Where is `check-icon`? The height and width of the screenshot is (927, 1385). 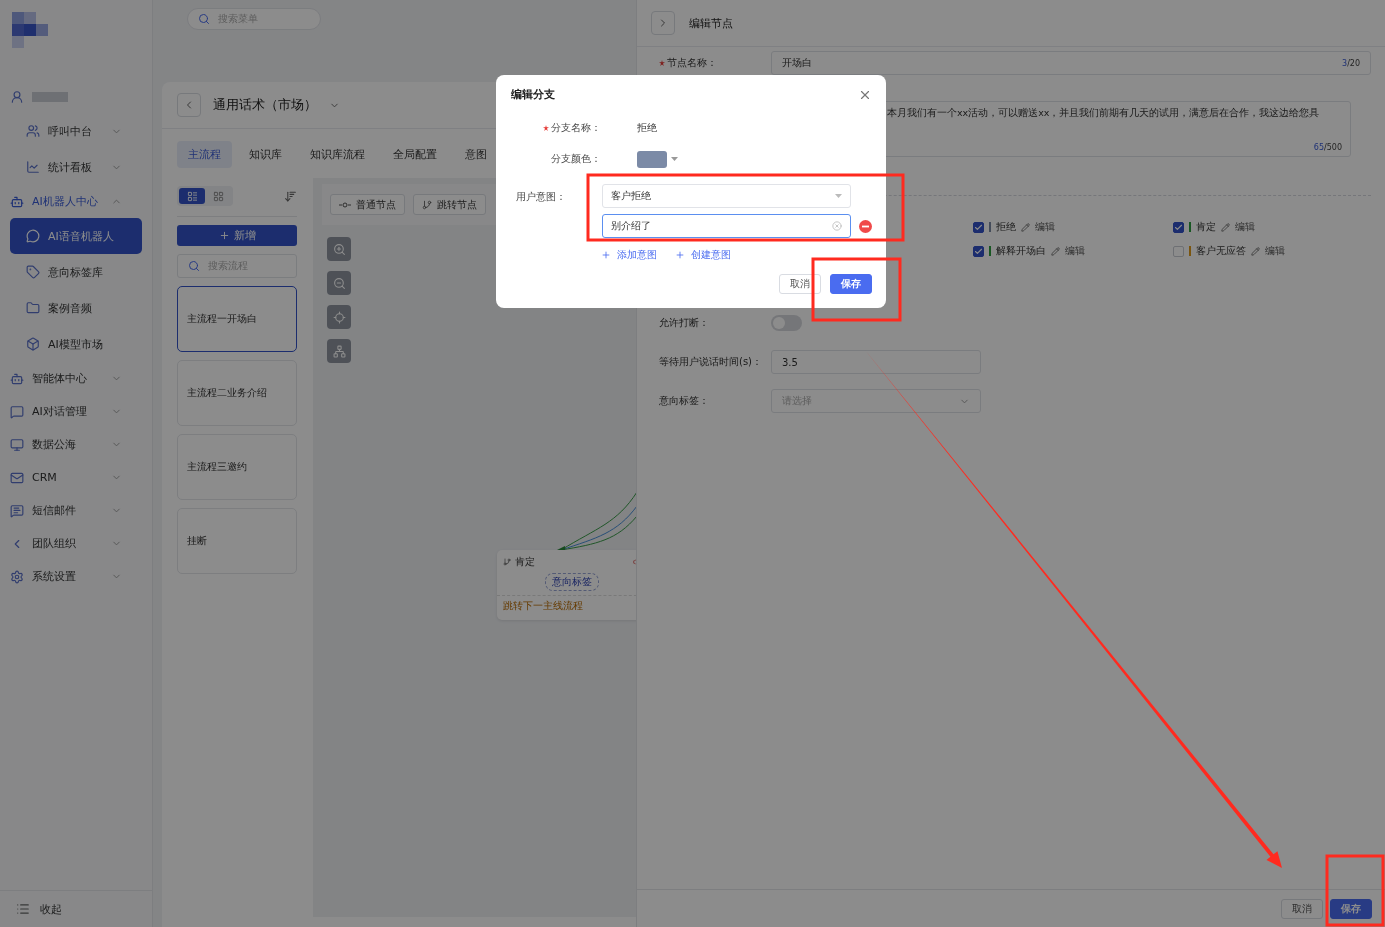 check-icon is located at coordinates (978, 251).